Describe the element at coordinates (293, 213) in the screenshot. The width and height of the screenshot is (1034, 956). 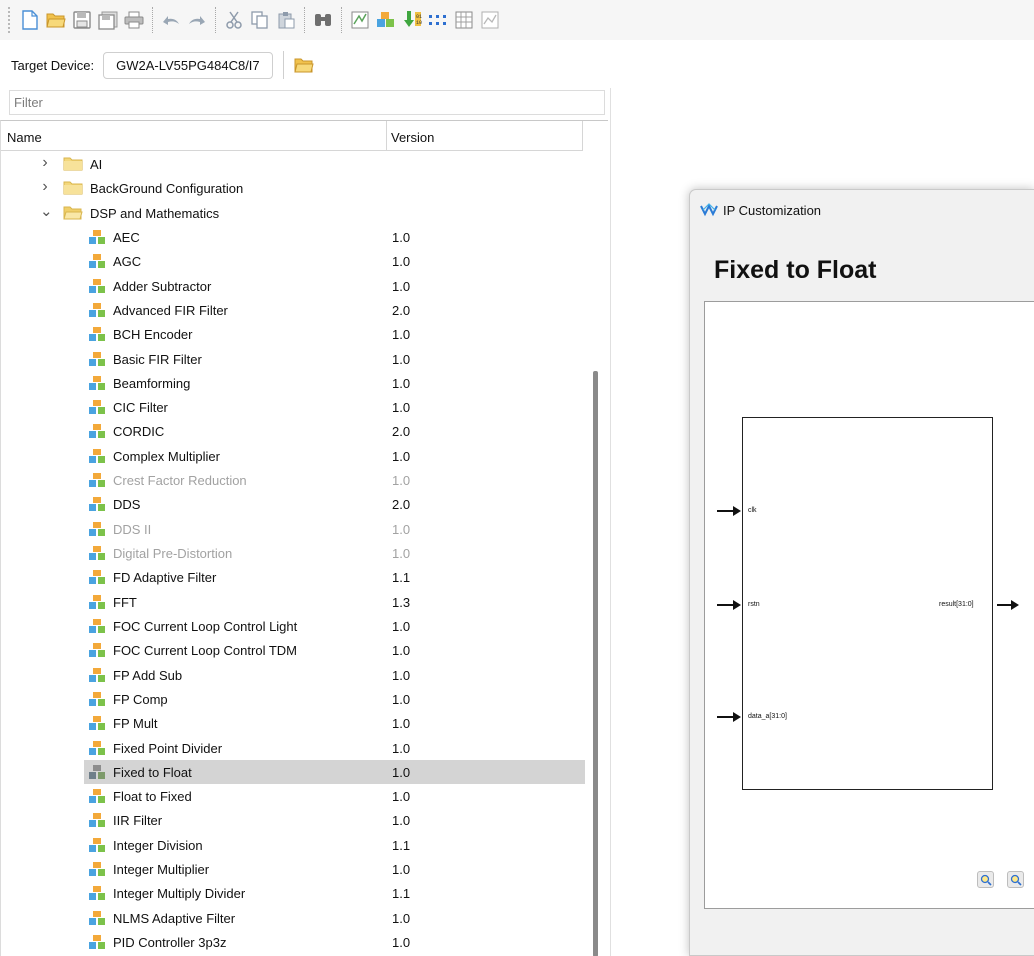
I see `tree-folder-row: ⌄ DSP and Mathematics` at that location.